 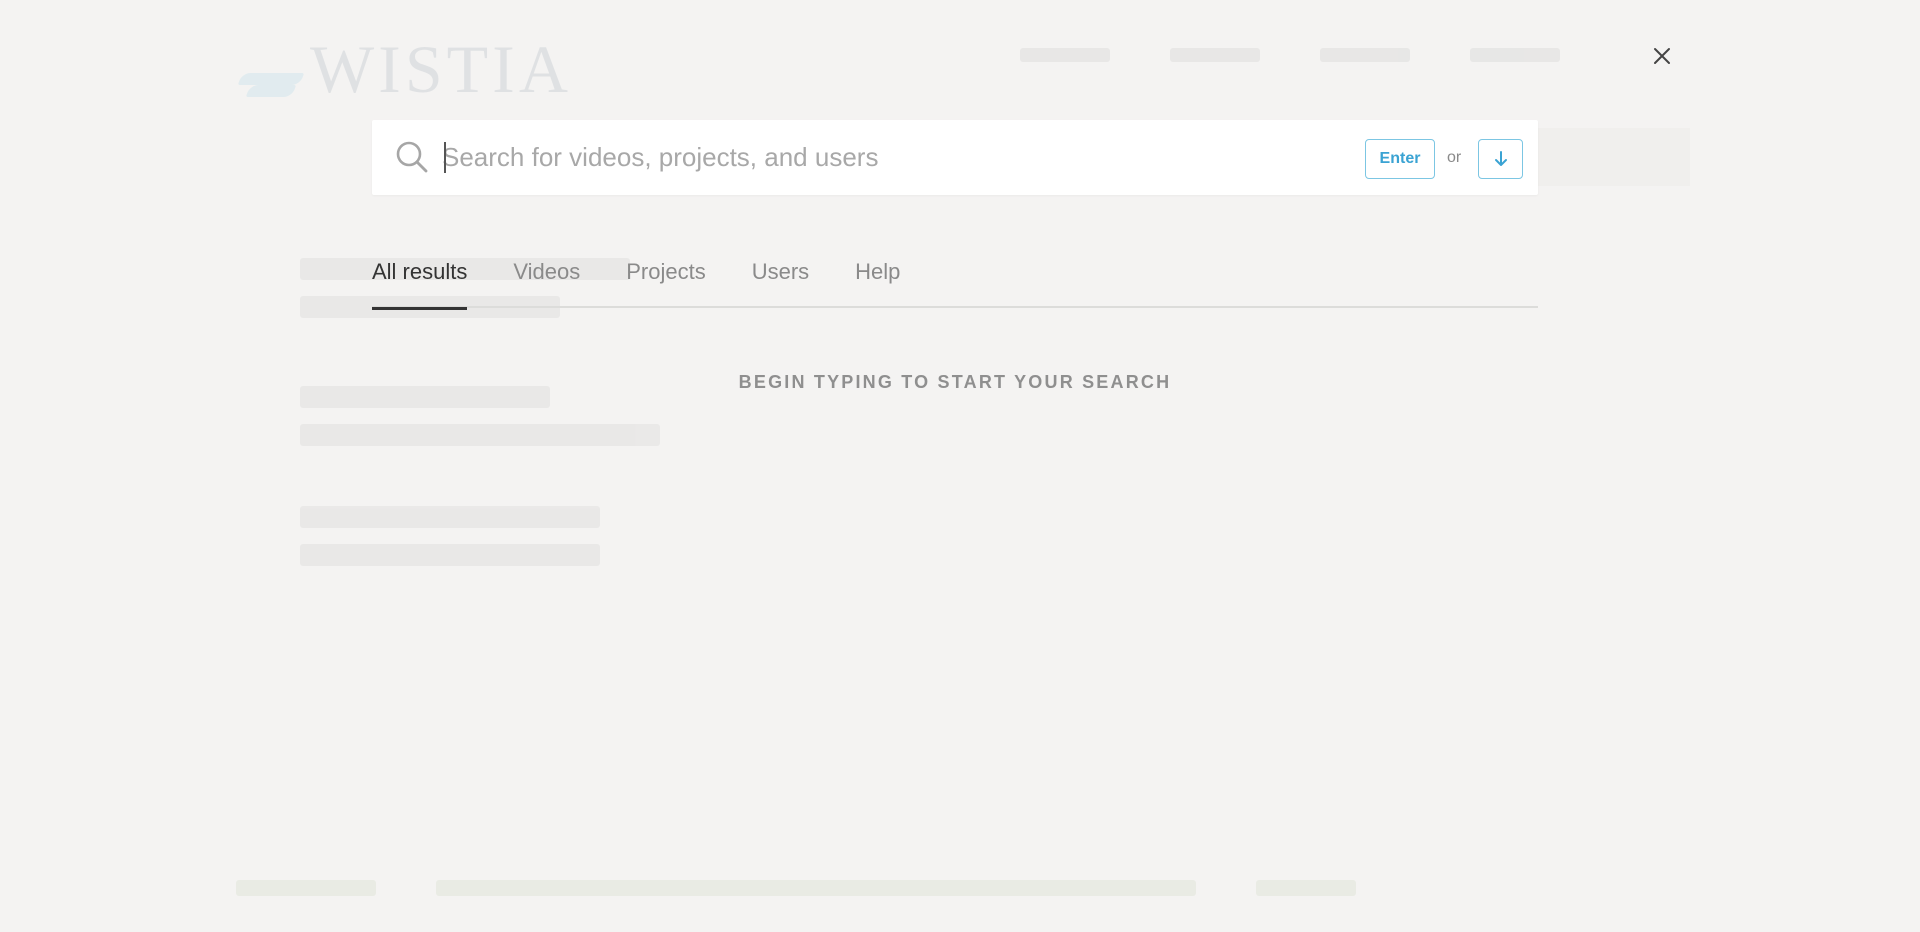 I want to click on down-arrow-button, so click(x=1500, y=159).